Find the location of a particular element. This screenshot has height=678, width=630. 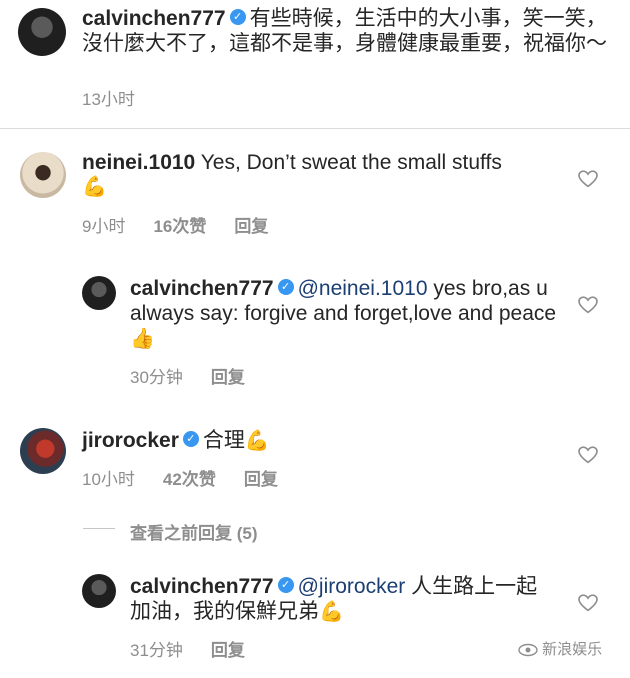

comment-jirorocker: jirorocker ✓ 合理💪 is located at coordinates (322, 441).